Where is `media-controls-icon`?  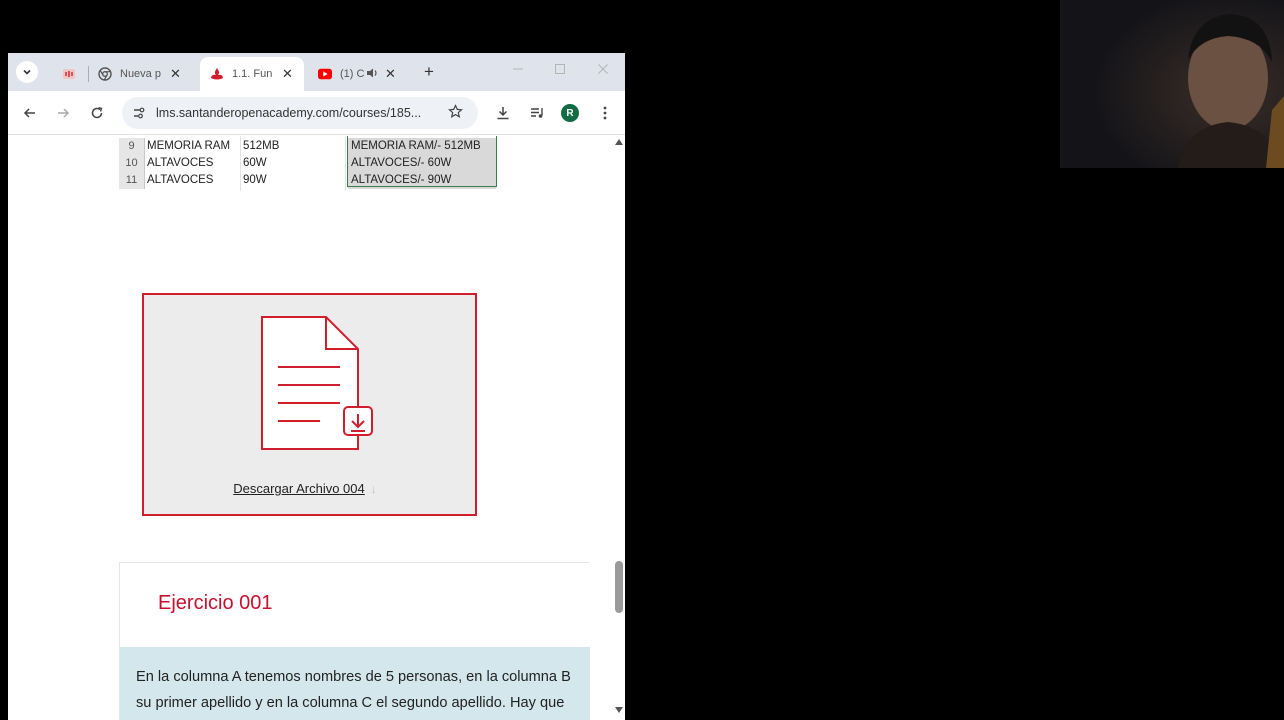
media-controls-icon is located at coordinates (537, 113).